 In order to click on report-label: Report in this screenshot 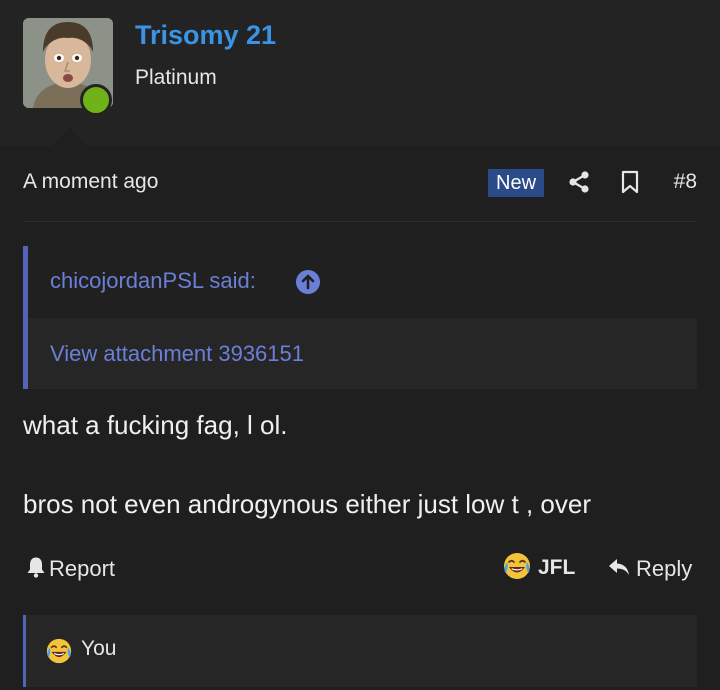, I will do `click(82, 568)`.